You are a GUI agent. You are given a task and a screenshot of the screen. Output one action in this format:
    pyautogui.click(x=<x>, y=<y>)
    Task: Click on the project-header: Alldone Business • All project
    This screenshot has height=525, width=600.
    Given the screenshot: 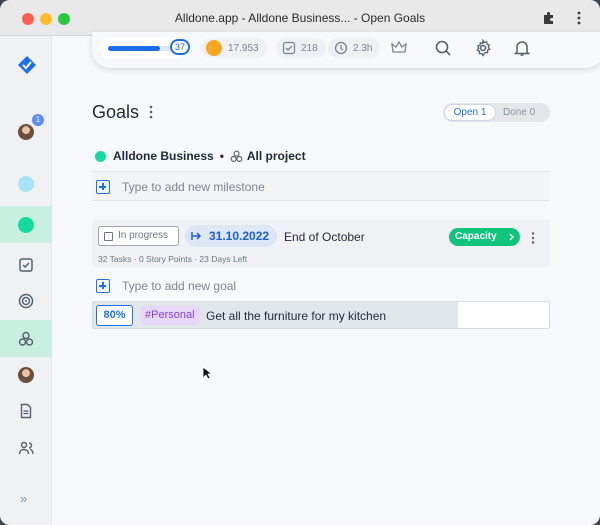 What is the action you would take?
    pyautogui.click(x=200, y=156)
    